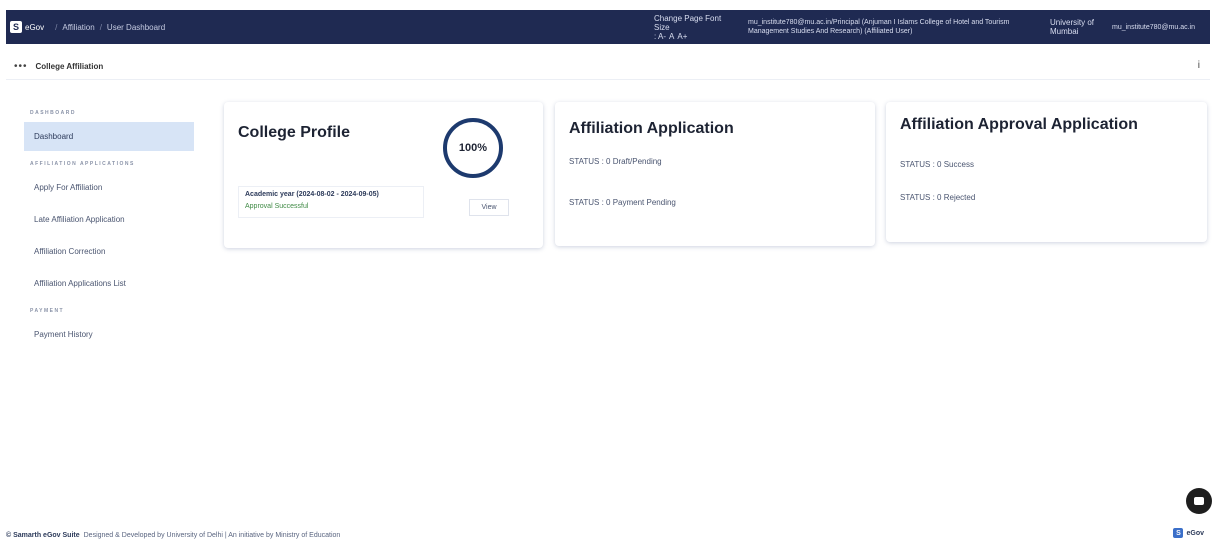 The height and width of the screenshot is (542, 1215). What do you see at coordinates (47, 311) in the screenshot?
I see `sidebar-section-payment: PAYMENT` at bounding box center [47, 311].